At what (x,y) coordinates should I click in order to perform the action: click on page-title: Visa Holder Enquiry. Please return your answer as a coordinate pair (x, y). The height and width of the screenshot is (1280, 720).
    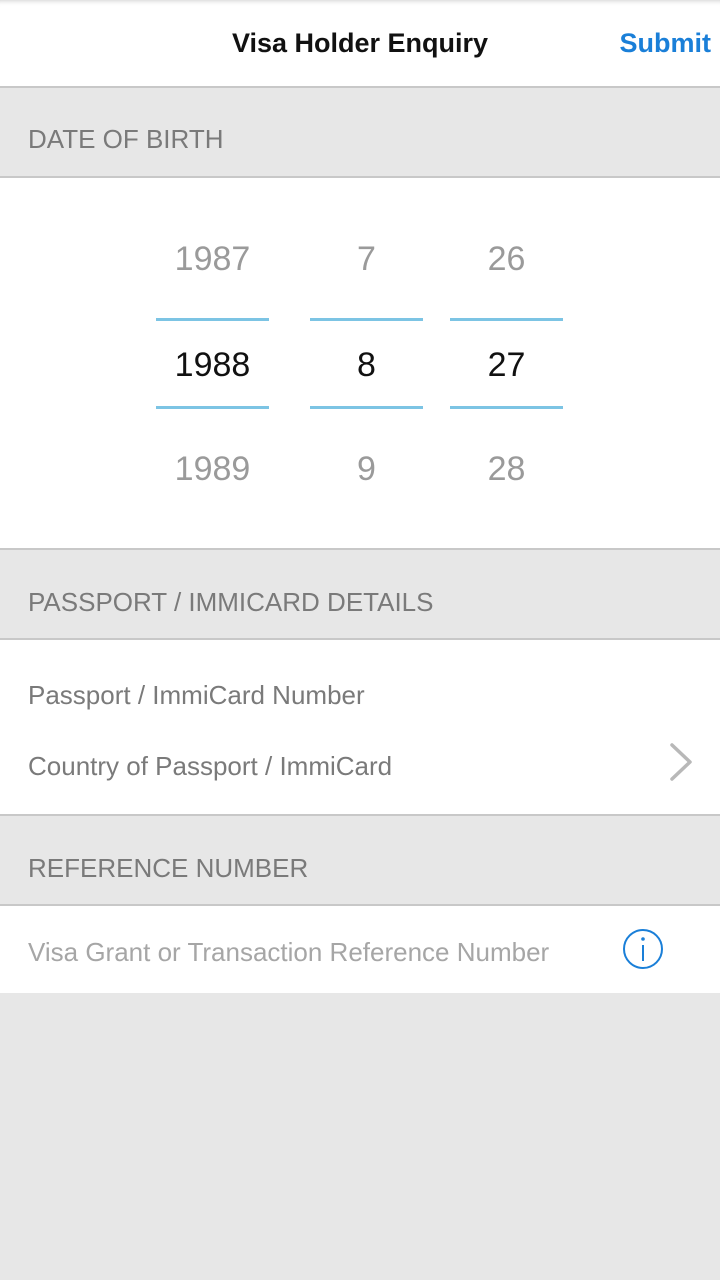
    Looking at the image, I should click on (360, 43).